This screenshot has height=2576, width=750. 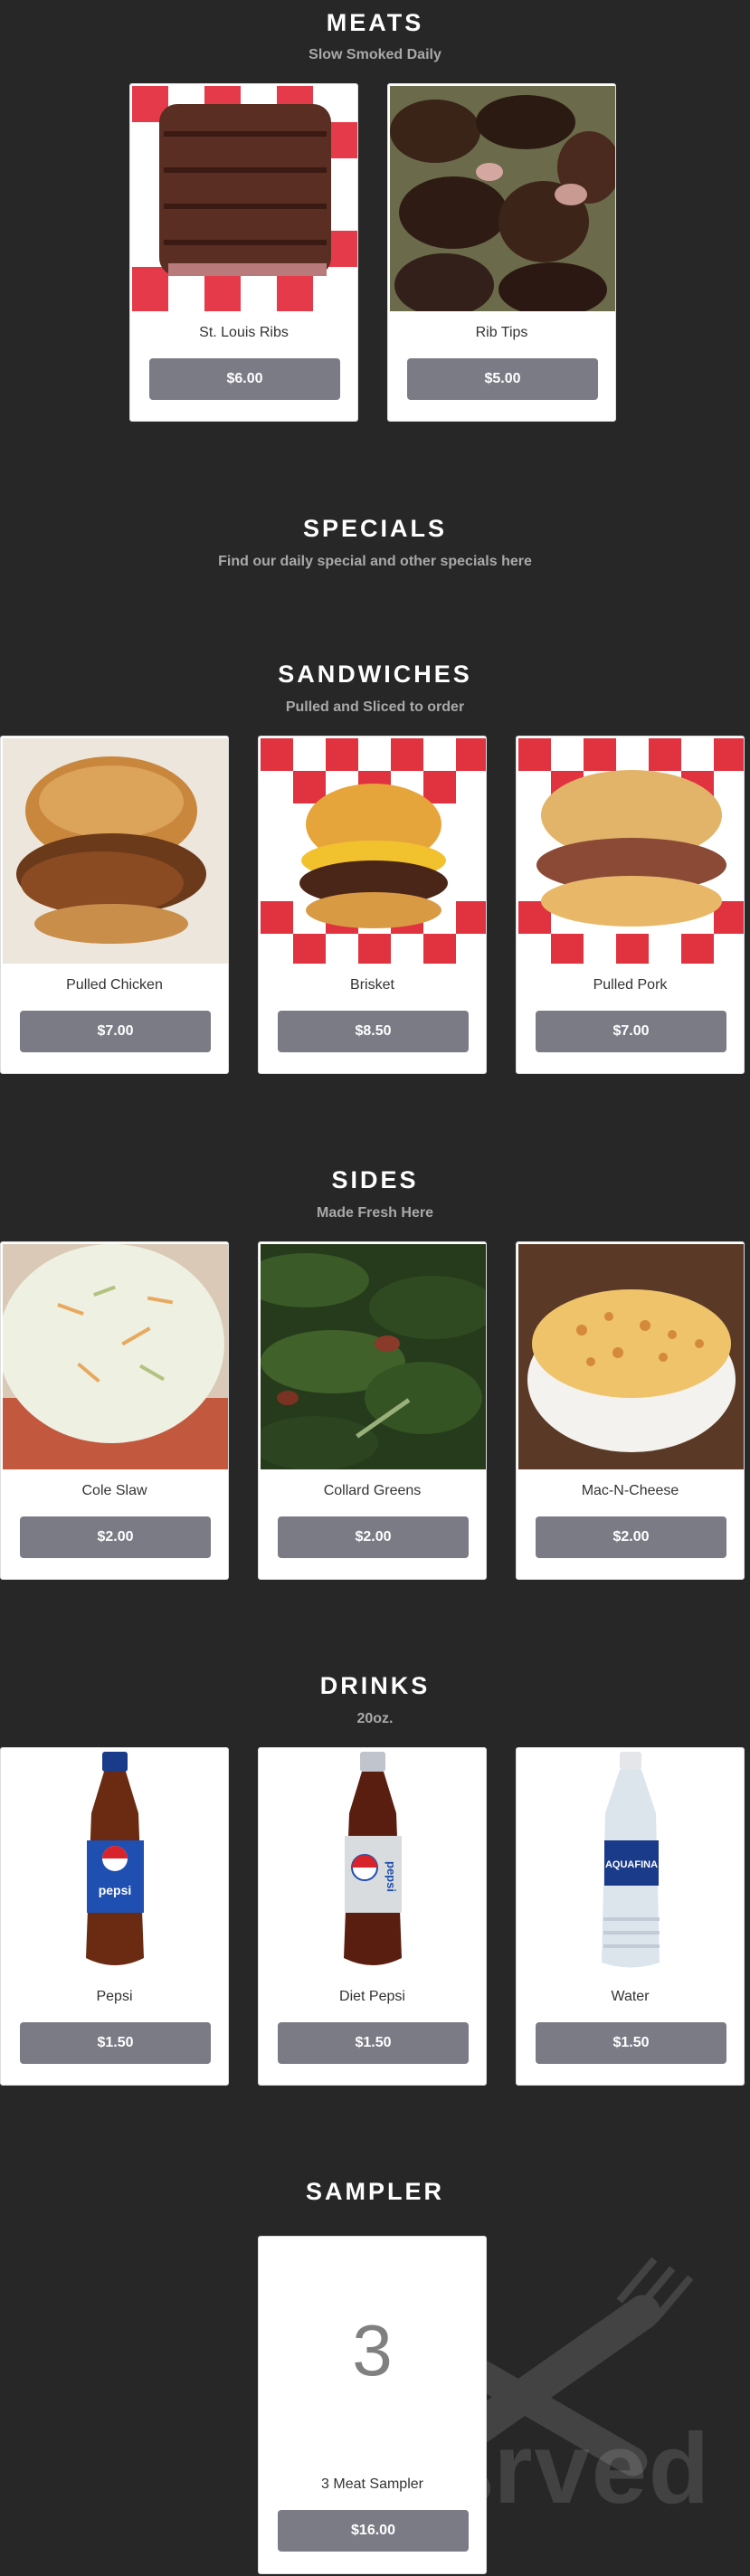 I want to click on item-name: Diet Pepsi, so click(x=372, y=1996).